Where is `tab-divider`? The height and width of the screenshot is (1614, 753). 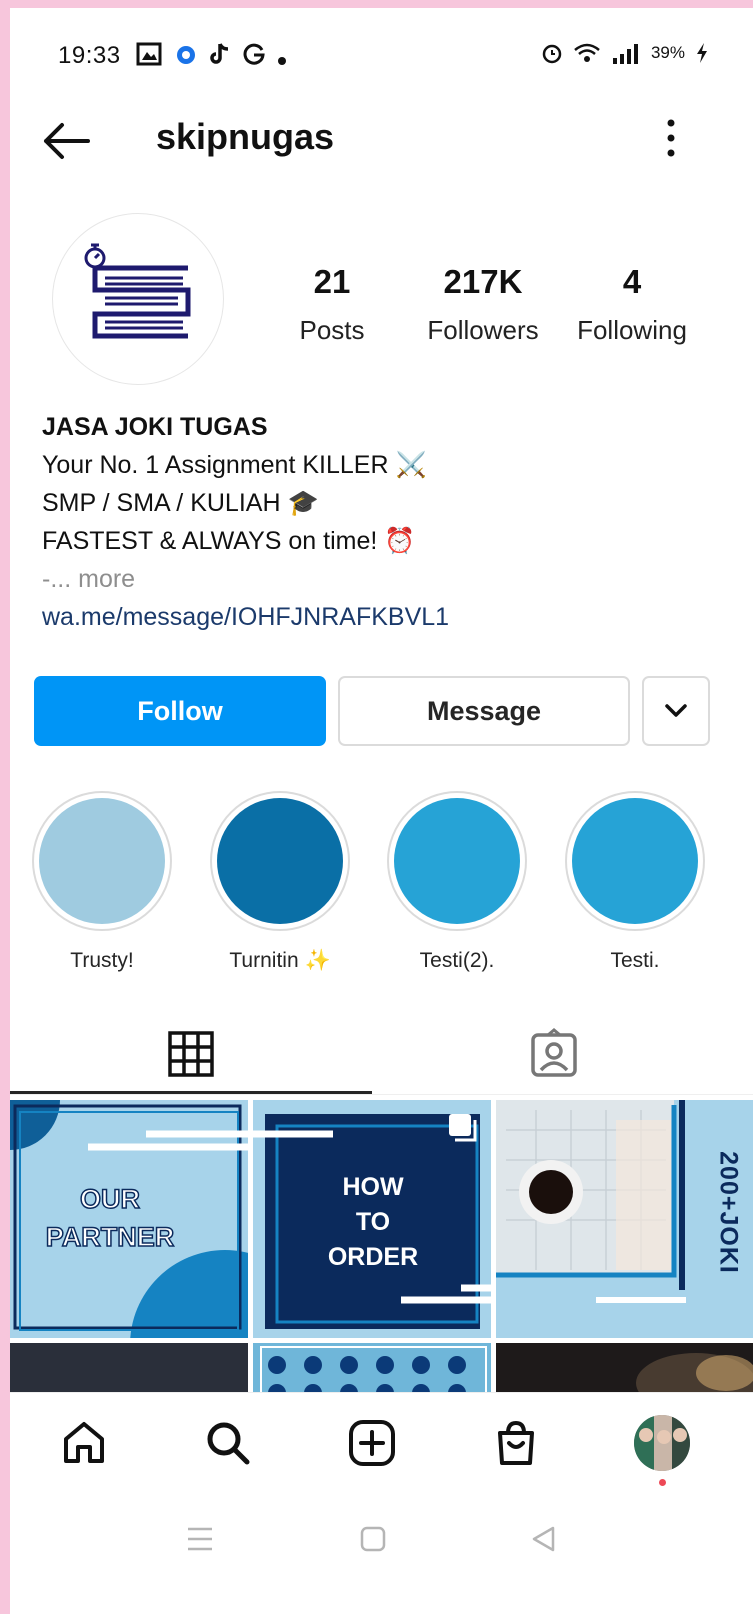
tab-divider is located at coordinates (381, 1094).